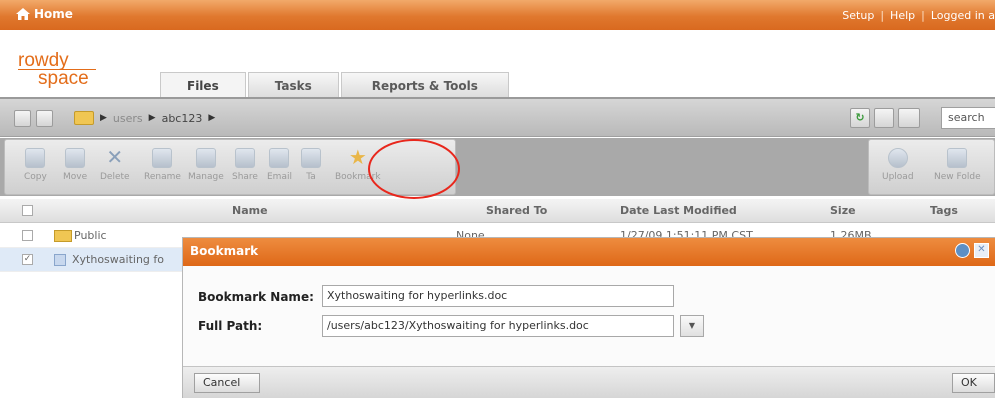 This screenshot has width=995, height=398. What do you see at coordinates (884, 118) in the screenshot?
I see `settings-button` at bounding box center [884, 118].